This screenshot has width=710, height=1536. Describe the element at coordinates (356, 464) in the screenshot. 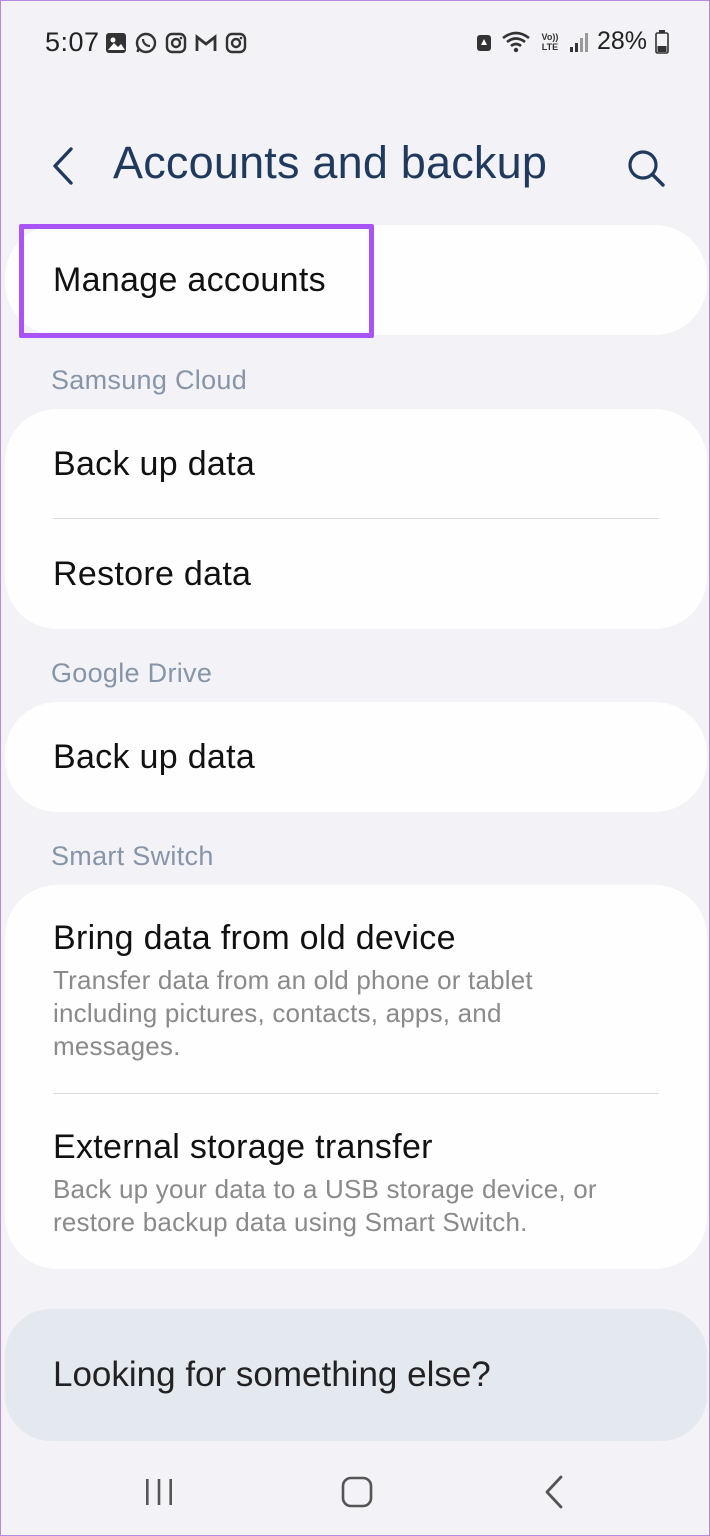

I see `samsung-backup-item: Back up data` at that location.